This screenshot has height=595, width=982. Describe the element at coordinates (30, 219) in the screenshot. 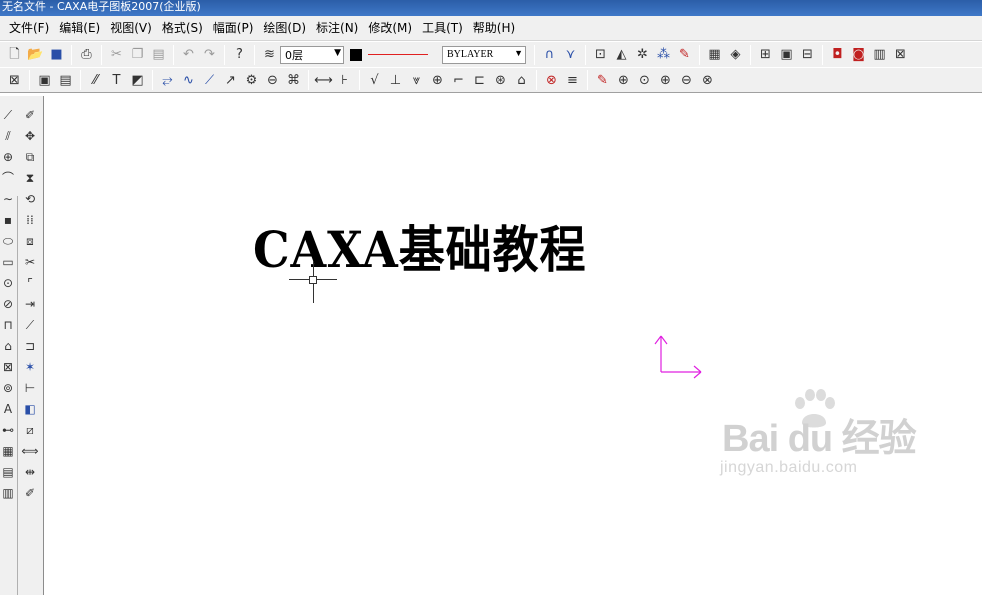

I see `array-icon: ⁞⁞` at that location.